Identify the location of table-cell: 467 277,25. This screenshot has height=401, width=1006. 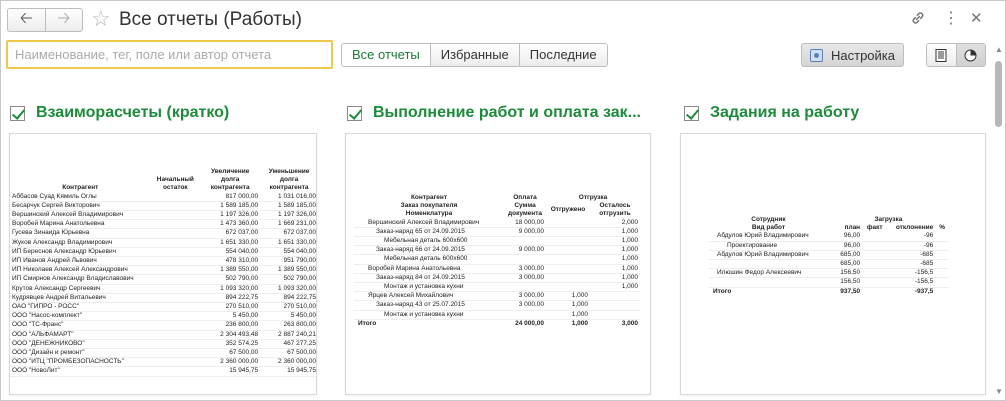
(288, 344).